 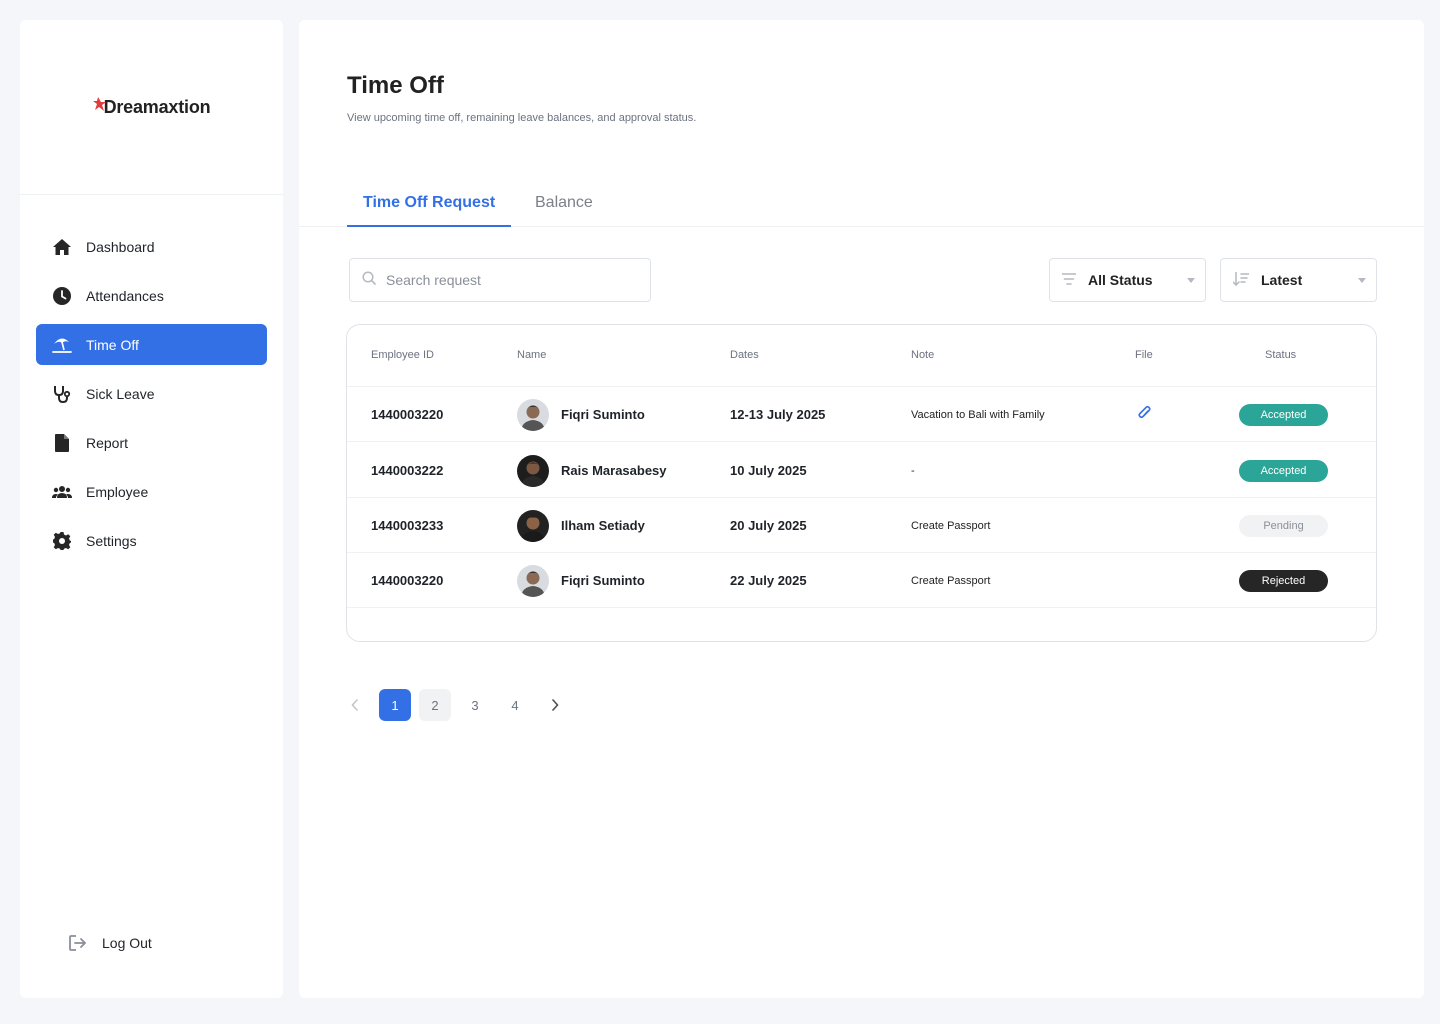 I want to click on sidebar-item-label: Time Off, so click(x=112, y=344).